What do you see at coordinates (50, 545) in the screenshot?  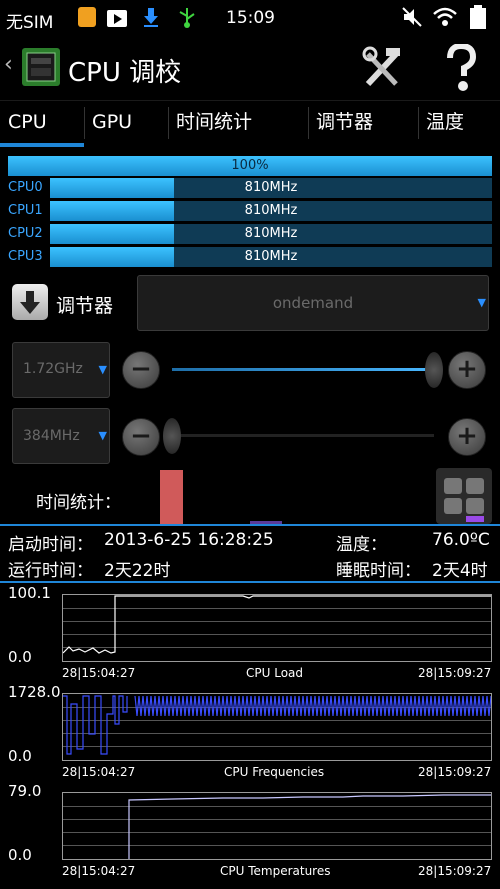 I see `boot-time-label: 启动时间：` at bounding box center [50, 545].